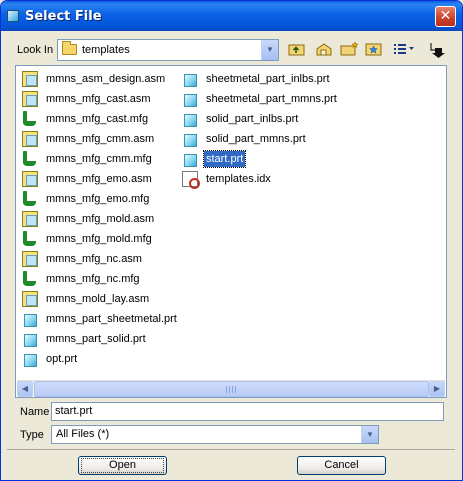 The width and height of the screenshot is (463, 481). What do you see at coordinates (252, 119) in the screenshot?
I see `file-name: solid_part_inlbs.prt` at bounding box center [252, 119].